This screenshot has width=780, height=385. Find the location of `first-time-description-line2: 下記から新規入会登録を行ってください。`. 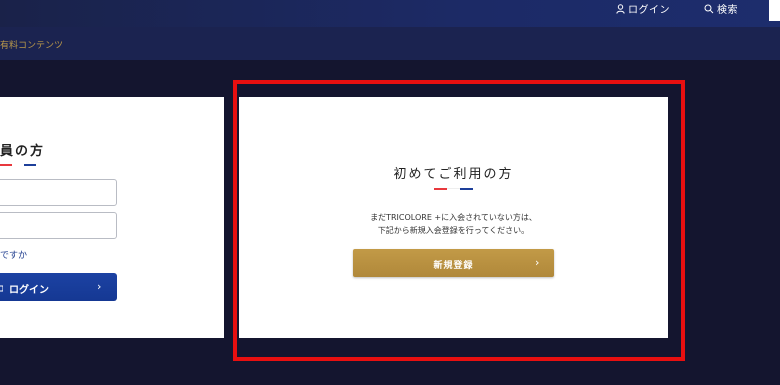

first-time-description-line2: 下記から新規入会登録を行ってください。 is located at coordinates (453, 230).